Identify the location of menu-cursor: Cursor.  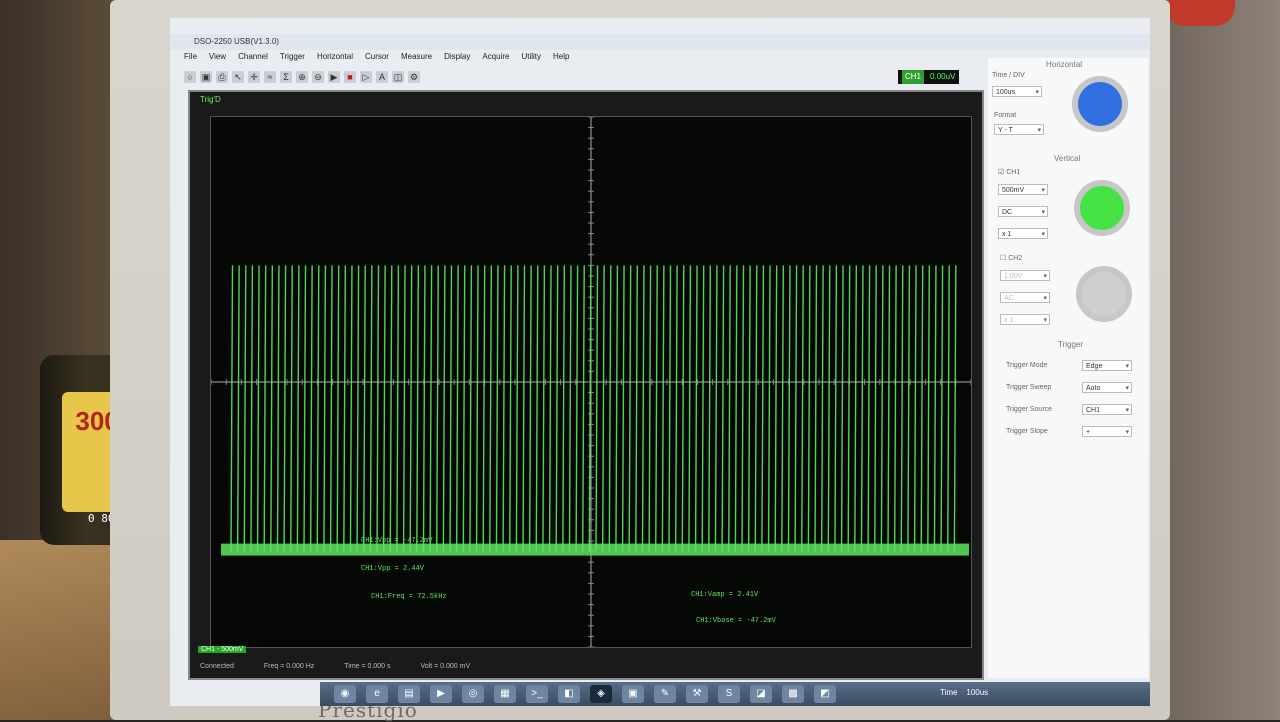
(377, 59).